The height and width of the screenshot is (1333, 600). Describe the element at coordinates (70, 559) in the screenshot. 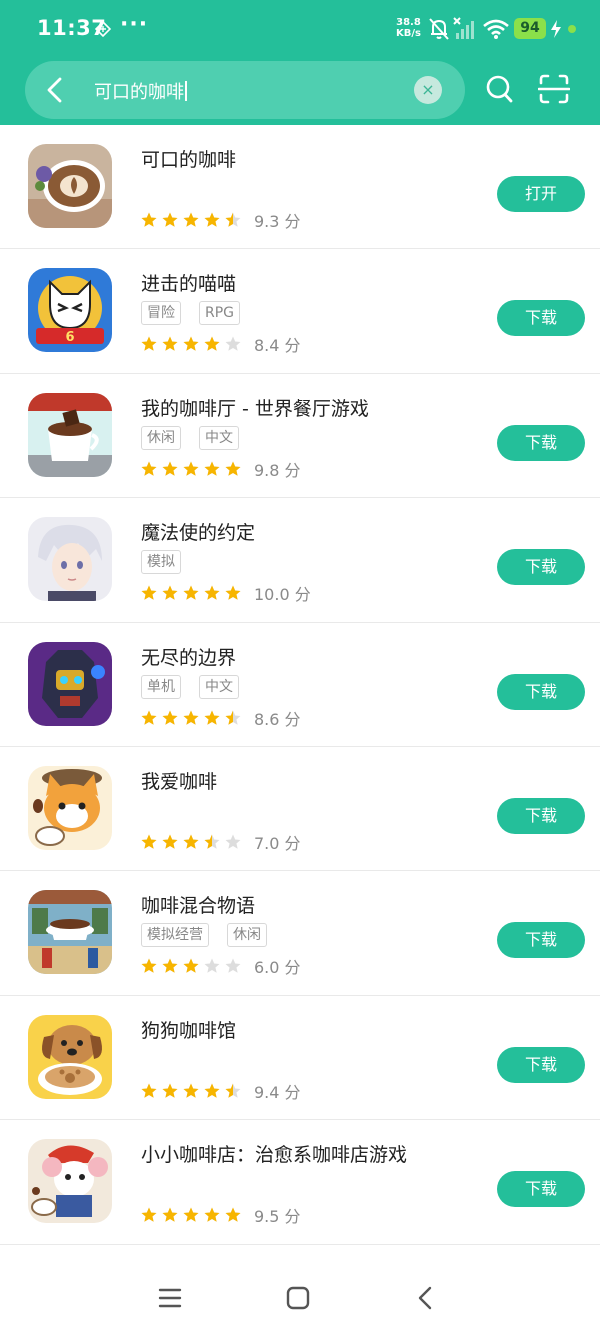

I see `anime-character-icon` at that location.